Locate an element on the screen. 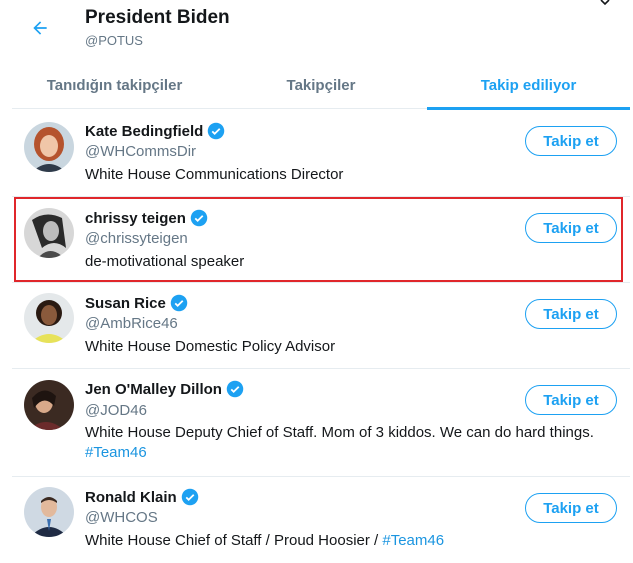 The width and height of the screenshot is (633, 563). user-bio: White House Domestic Policy Advisor is located at coordinates (210, 346).